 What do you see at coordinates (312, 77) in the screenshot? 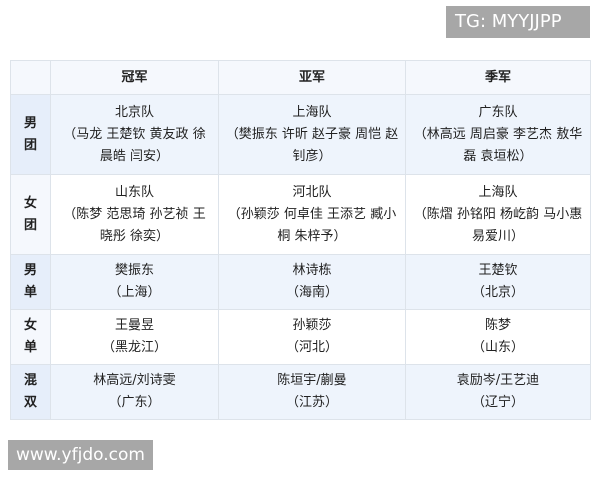
I see `header-runner-up: 亚军` at bounding box center [312, 77].